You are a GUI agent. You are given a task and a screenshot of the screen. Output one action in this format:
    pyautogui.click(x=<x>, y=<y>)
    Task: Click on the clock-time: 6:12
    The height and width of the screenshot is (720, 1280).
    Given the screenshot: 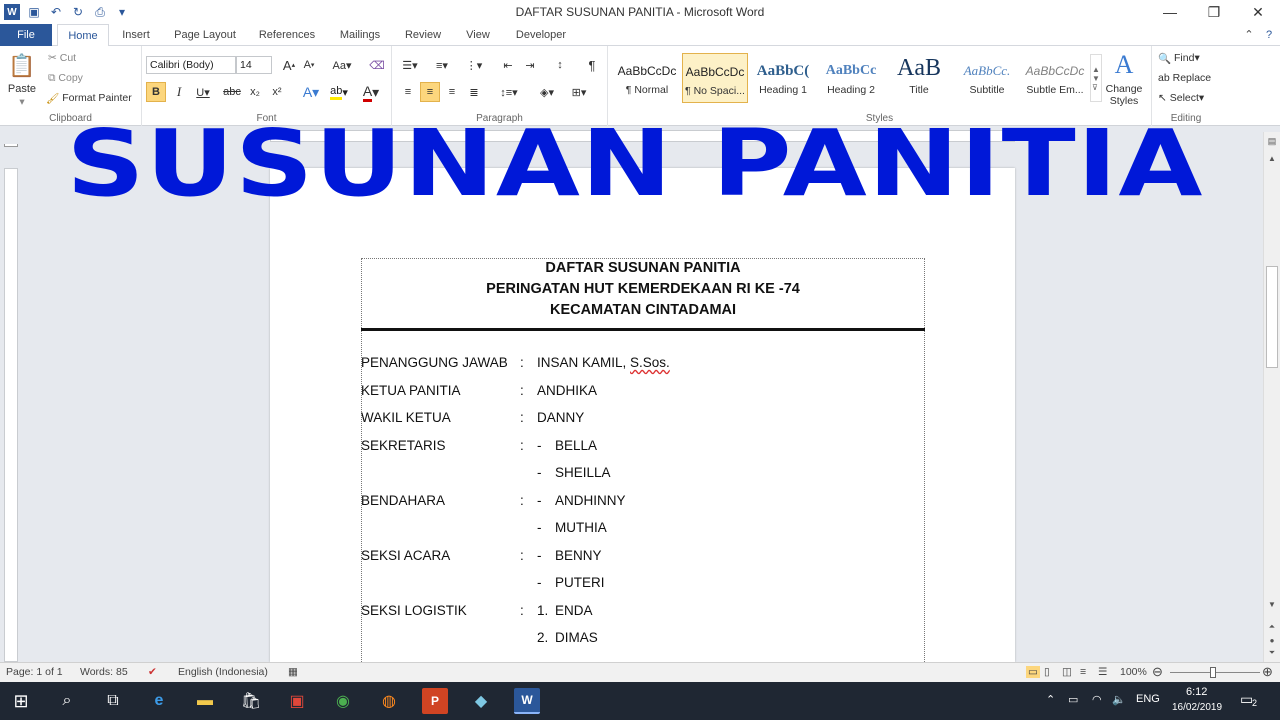 What is the action you would take?
    pyautogui.click(x=1196, y=692)
    